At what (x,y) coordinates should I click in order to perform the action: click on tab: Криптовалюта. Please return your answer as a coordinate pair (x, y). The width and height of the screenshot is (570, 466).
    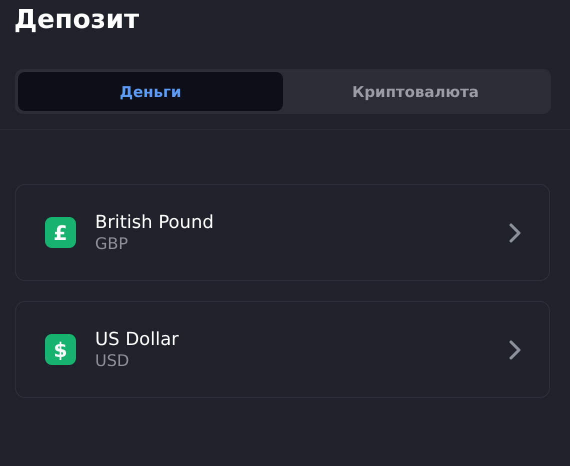
    Looking at the image, I should click on (415, 91).